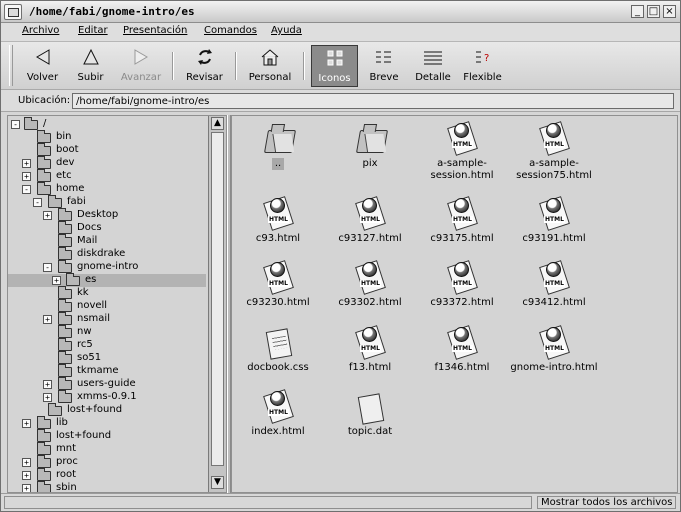 The image size is (681, 512). I want to click on menu-ayuda: Ayuda, so click(286, 30).